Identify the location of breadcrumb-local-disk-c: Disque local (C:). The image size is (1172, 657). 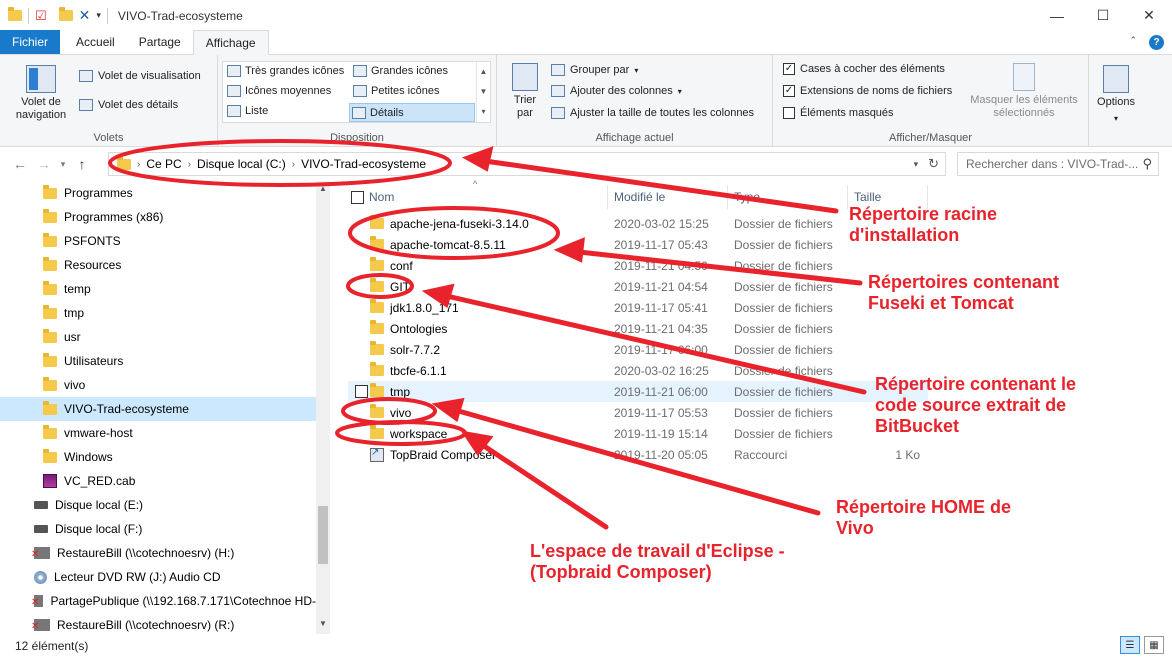
(241, 164).